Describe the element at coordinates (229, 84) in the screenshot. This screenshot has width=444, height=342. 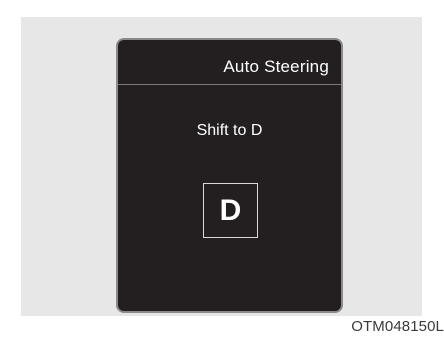
I see `header-divider` at that location.